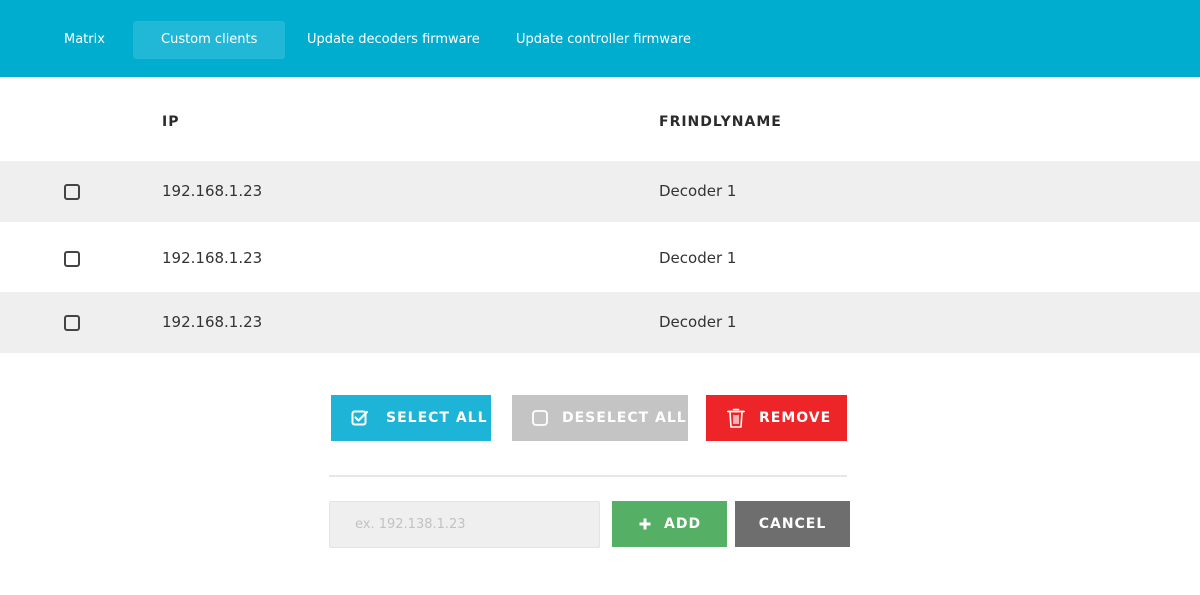 This screenshot has width=1200, height=595. What do you see at coordinates (393, 40) in the screenshot?
I see `nav-item-update-decoders-firmware: Update decoders firmware` at bounding box center [393, 40].